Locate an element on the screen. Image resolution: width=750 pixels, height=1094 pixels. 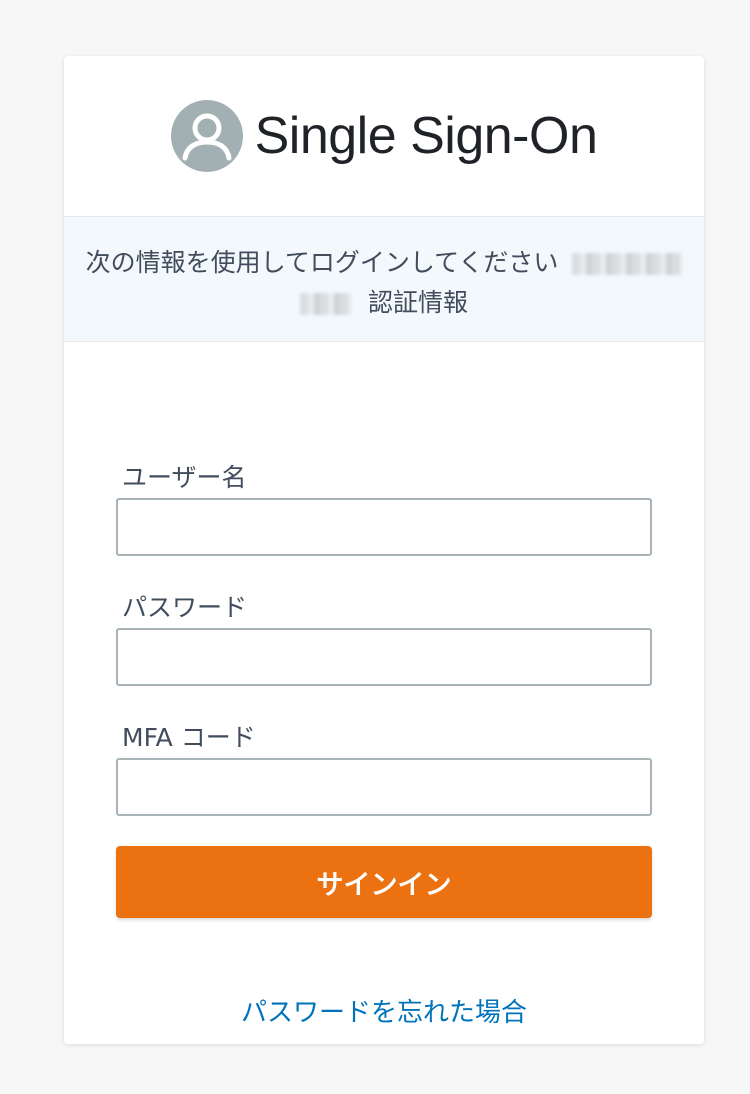
mfa-label: MFA コード is located at coordinates (189, 737).